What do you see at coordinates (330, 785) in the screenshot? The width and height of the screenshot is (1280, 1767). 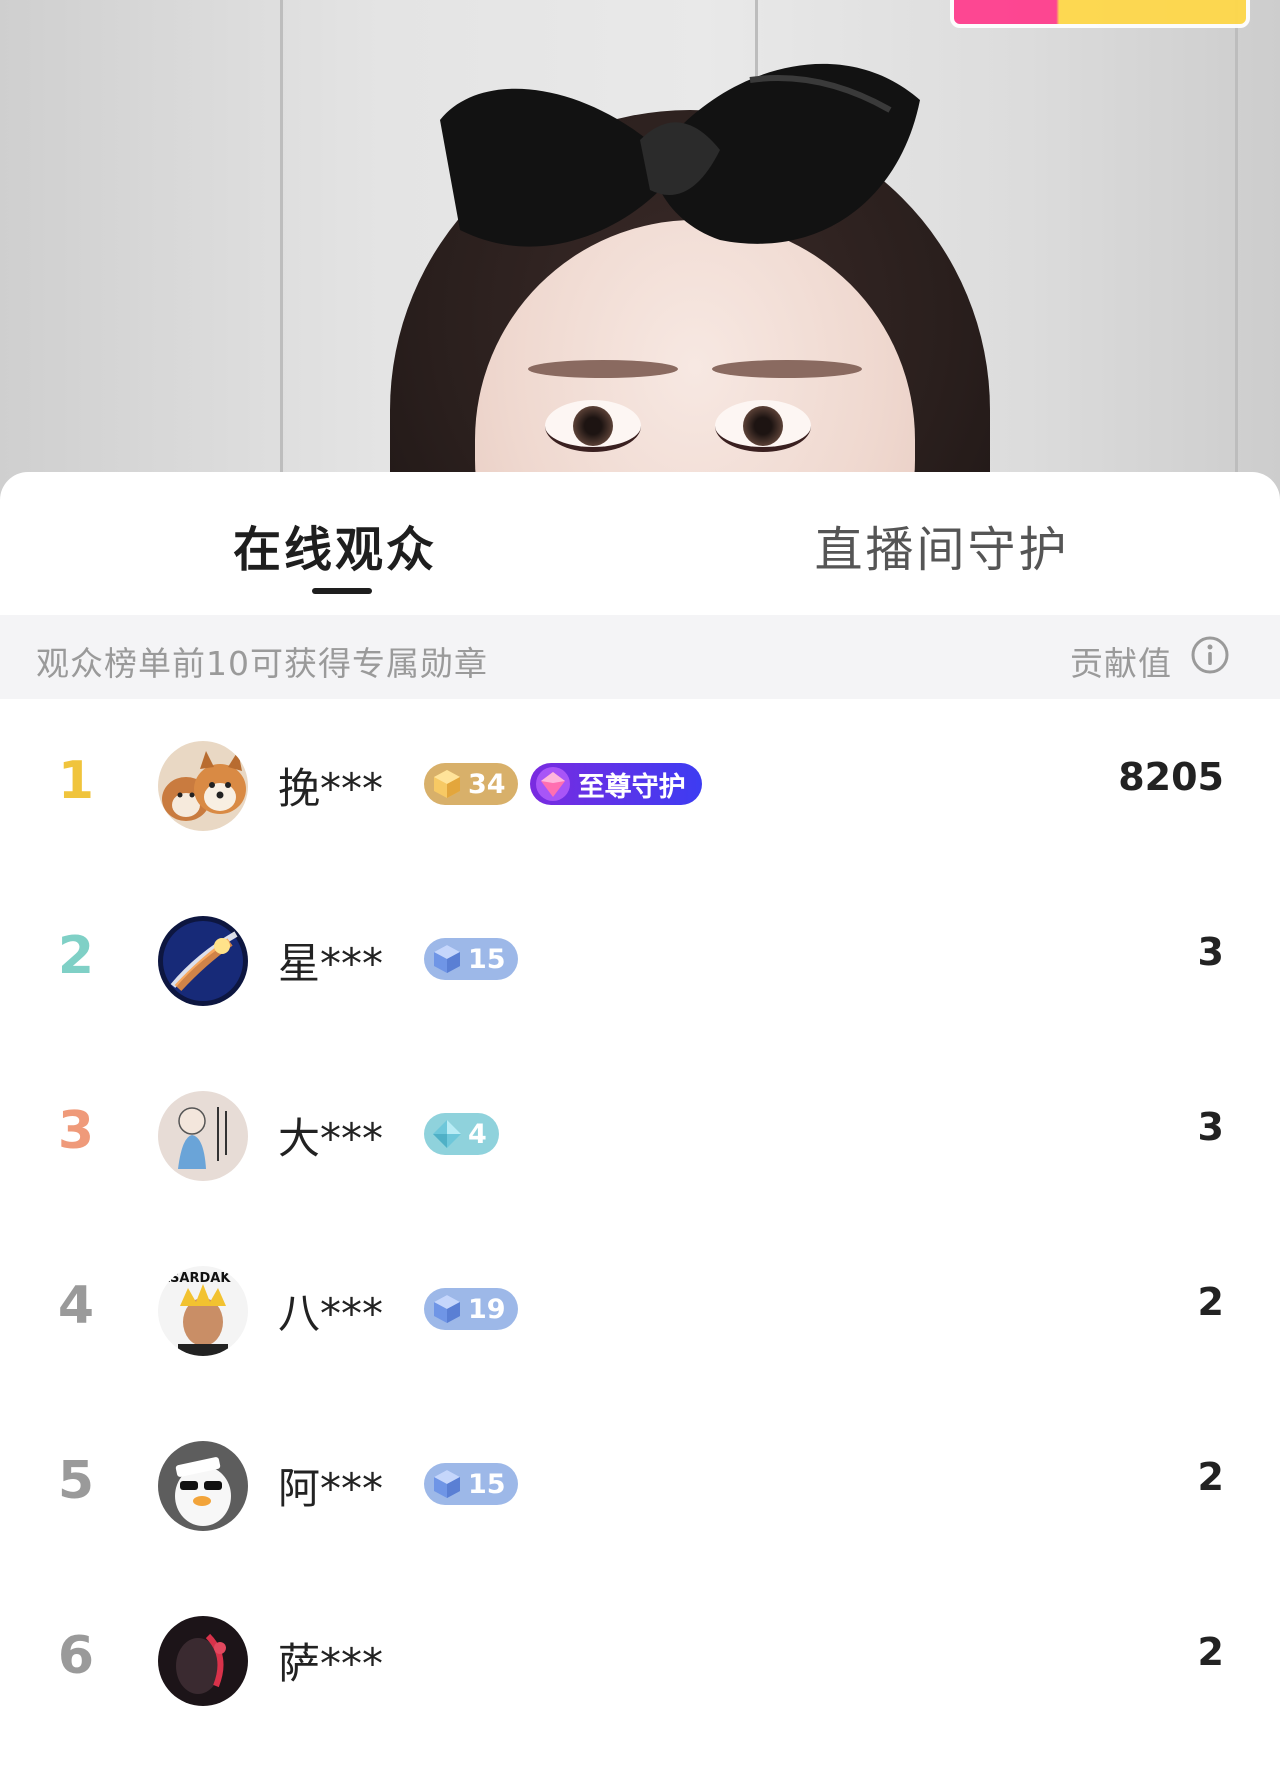 I see `viewer-name: 挽***` at bounding box center [330, 785].